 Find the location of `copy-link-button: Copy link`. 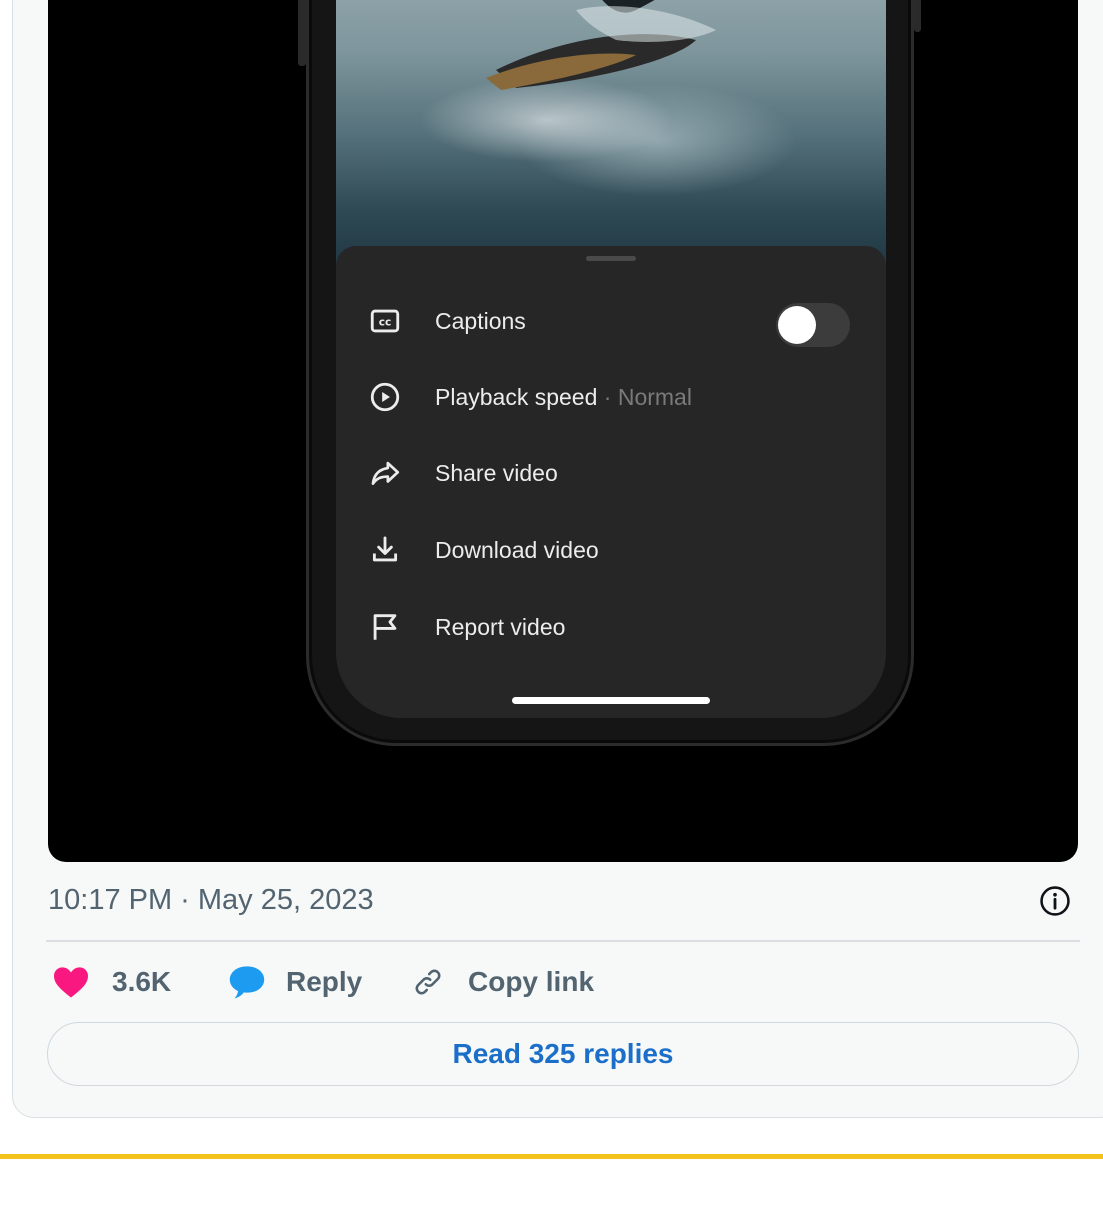

copy-link-button: Copy link is located at coordinates (502, 982).